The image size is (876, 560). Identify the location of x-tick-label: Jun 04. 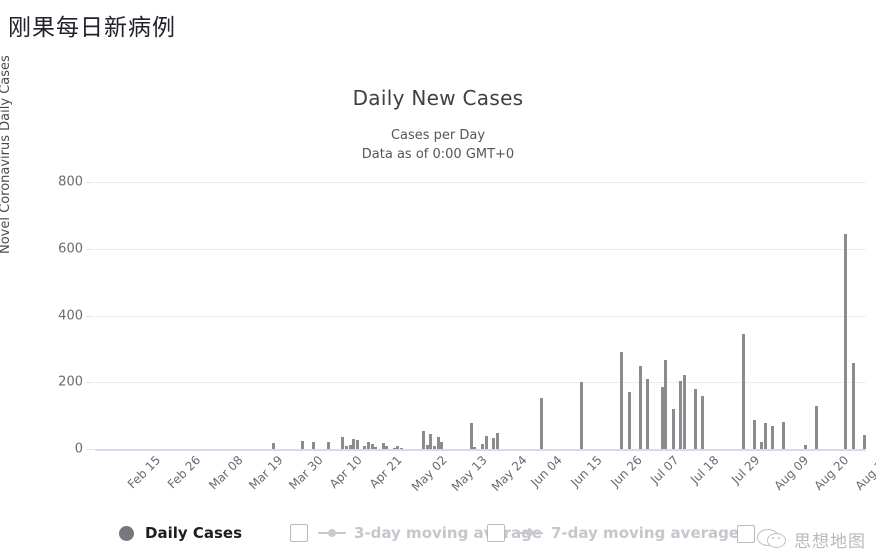
(546, 471).